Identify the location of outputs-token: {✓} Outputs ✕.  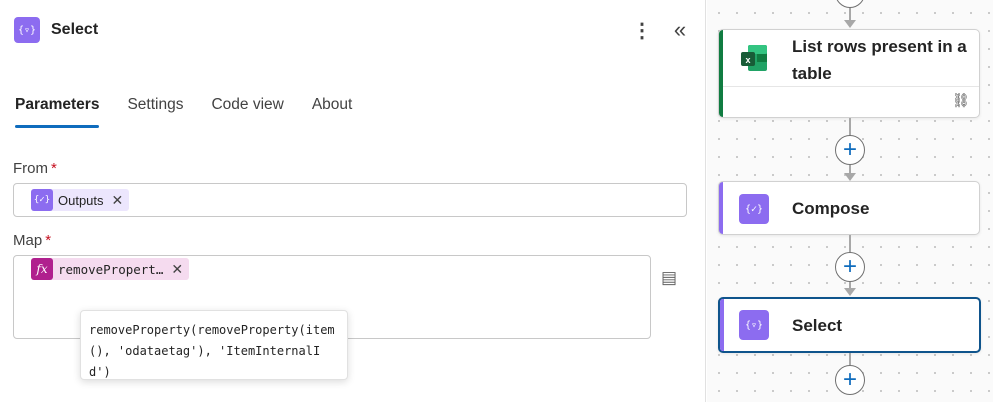
(80, 200).